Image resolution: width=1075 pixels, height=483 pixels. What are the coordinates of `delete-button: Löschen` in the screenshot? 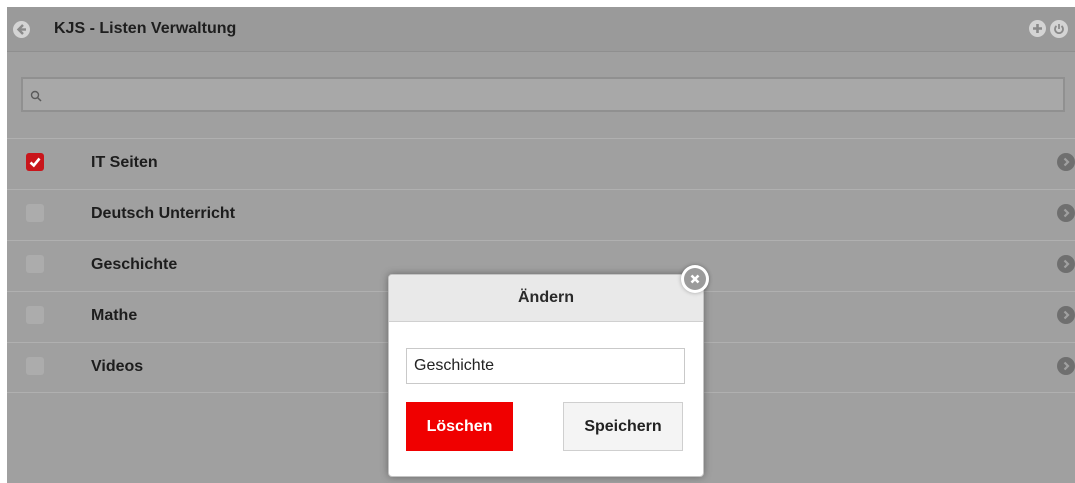 It's located at (459, 426).